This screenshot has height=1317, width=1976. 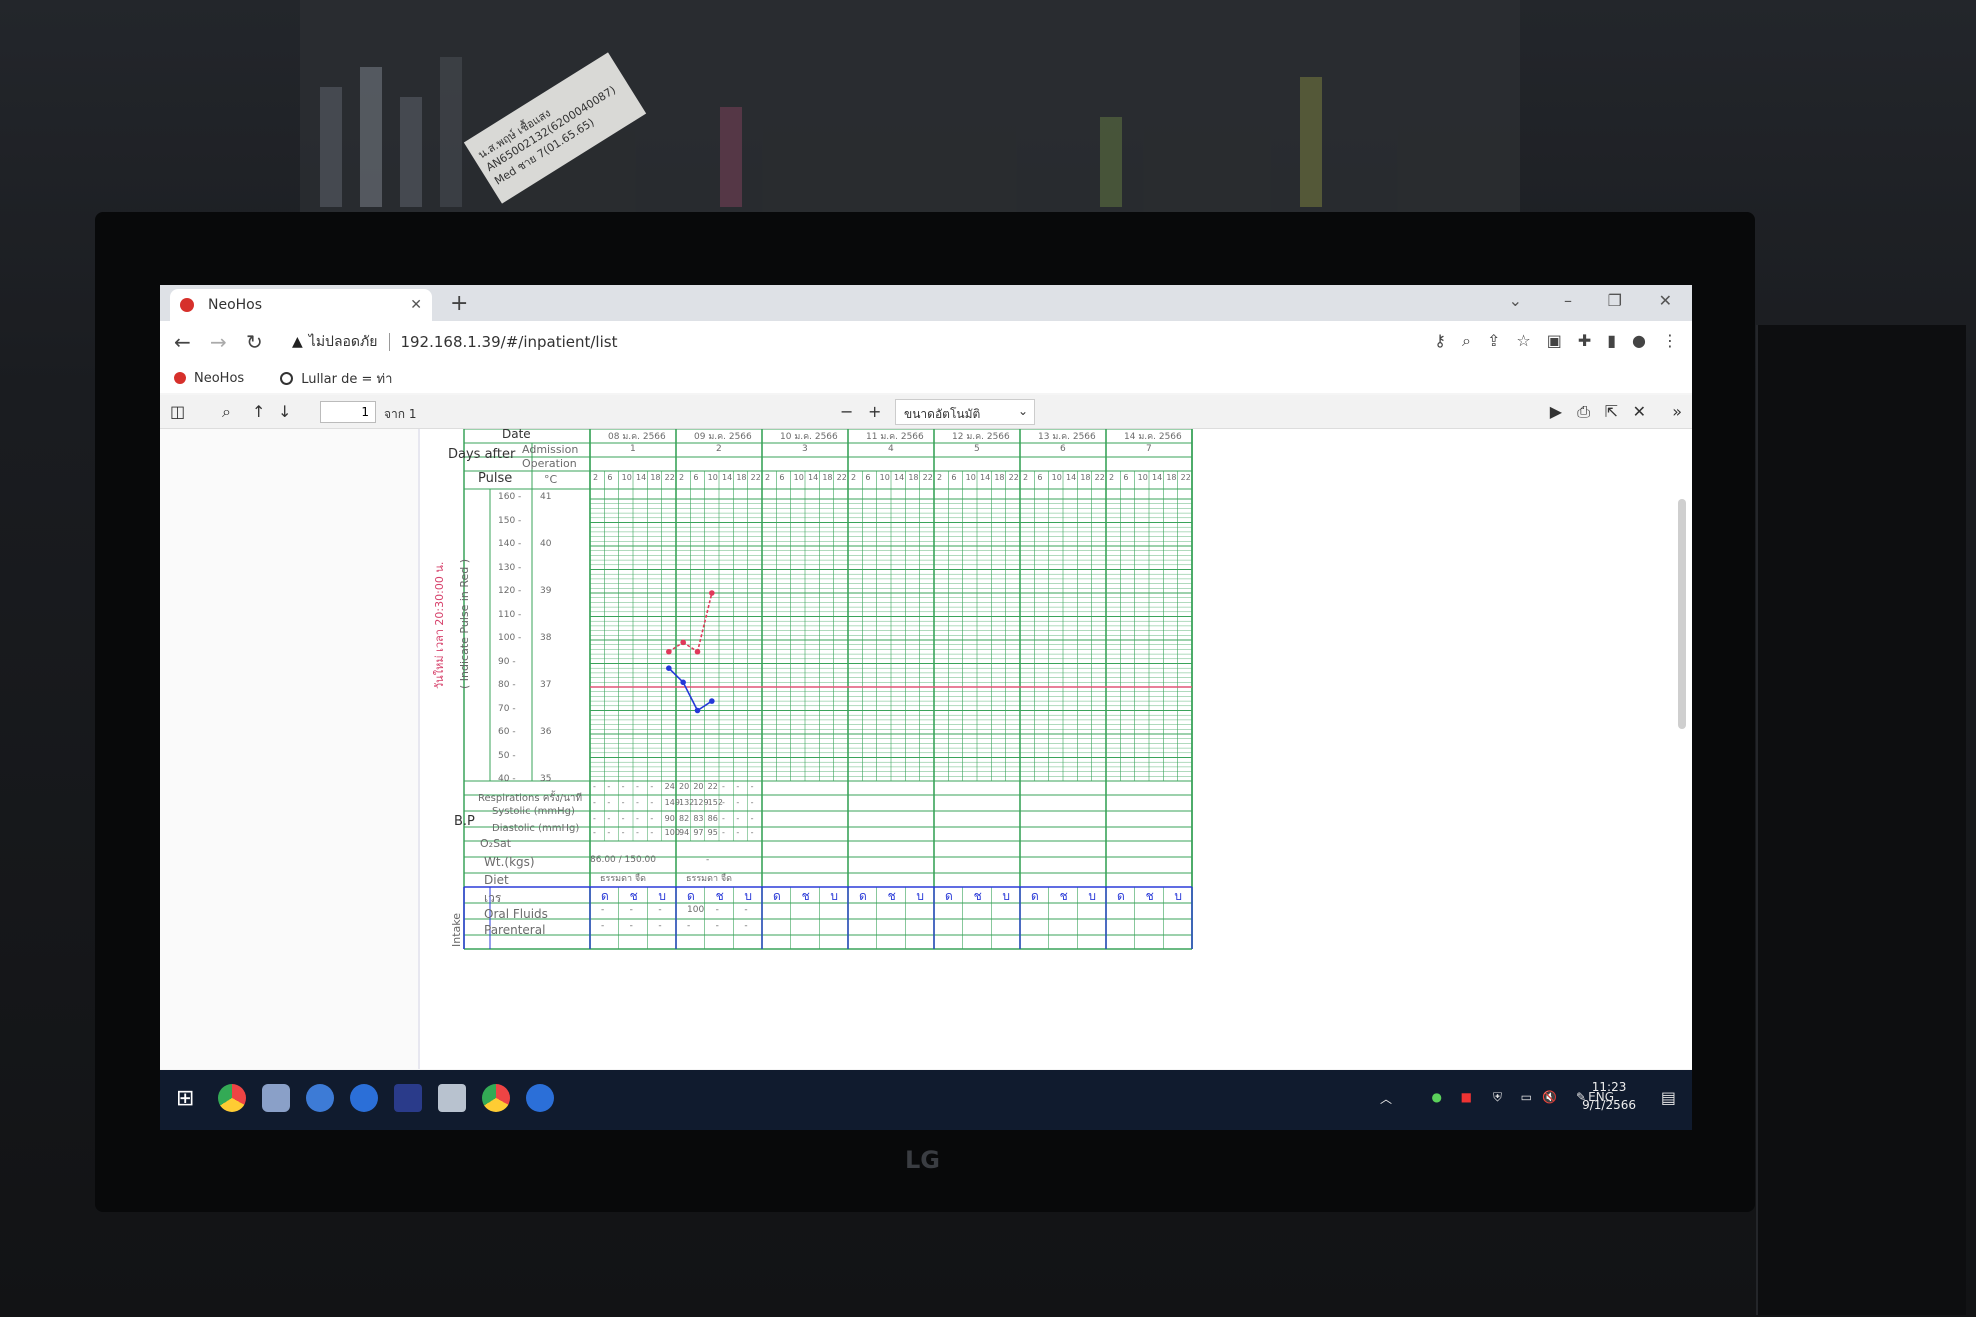 What do you see at coordinates (942, 414) in the screenshot?
I see `zoom-select-value: ขนาดอัตโนมัติ` at bounding box center [942, 414].